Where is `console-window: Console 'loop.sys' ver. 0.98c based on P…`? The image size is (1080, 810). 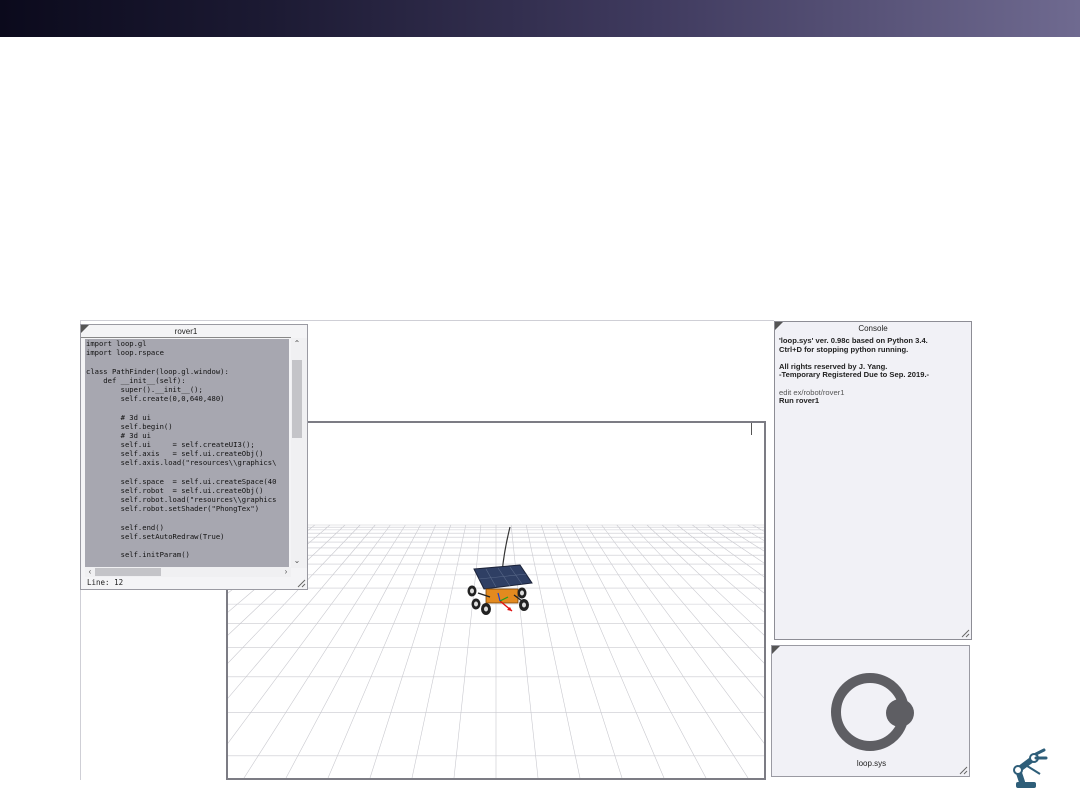
console-window: Console 'loop.sys' ver. 0.98c based on P… is located at coordinates (873, 480).